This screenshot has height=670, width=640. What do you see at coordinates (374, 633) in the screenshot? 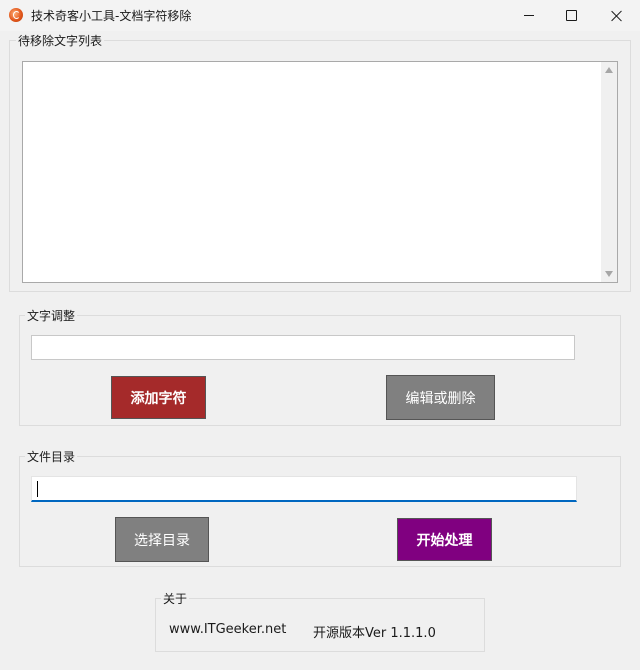
I see `version-text: 开源版本Ver 1.1.1.0` at bounding box center [374, 633].